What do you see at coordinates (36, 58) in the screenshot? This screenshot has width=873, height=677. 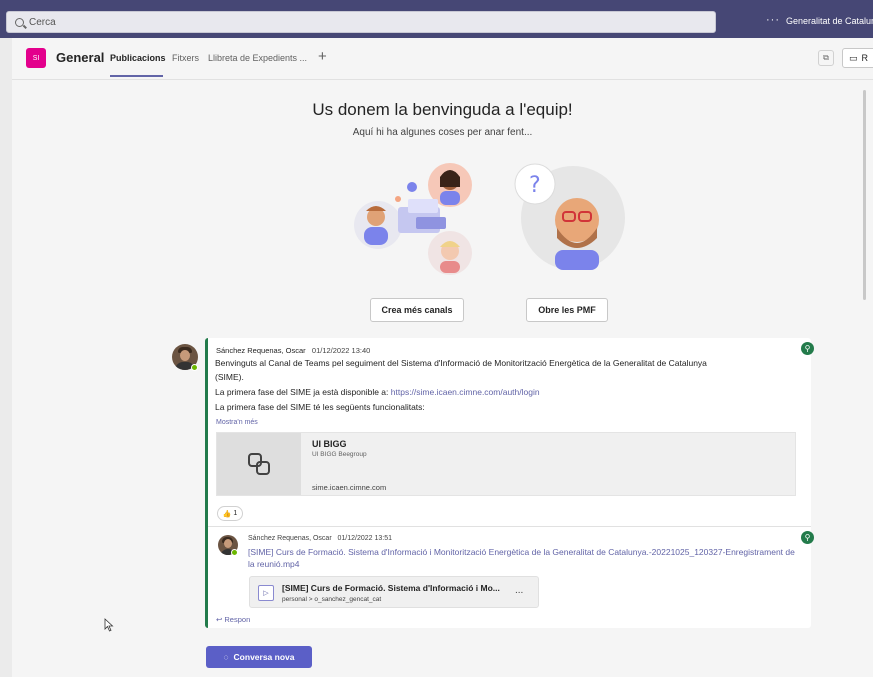 I see `team-avatar: SI` at bounding box center [36, 58].